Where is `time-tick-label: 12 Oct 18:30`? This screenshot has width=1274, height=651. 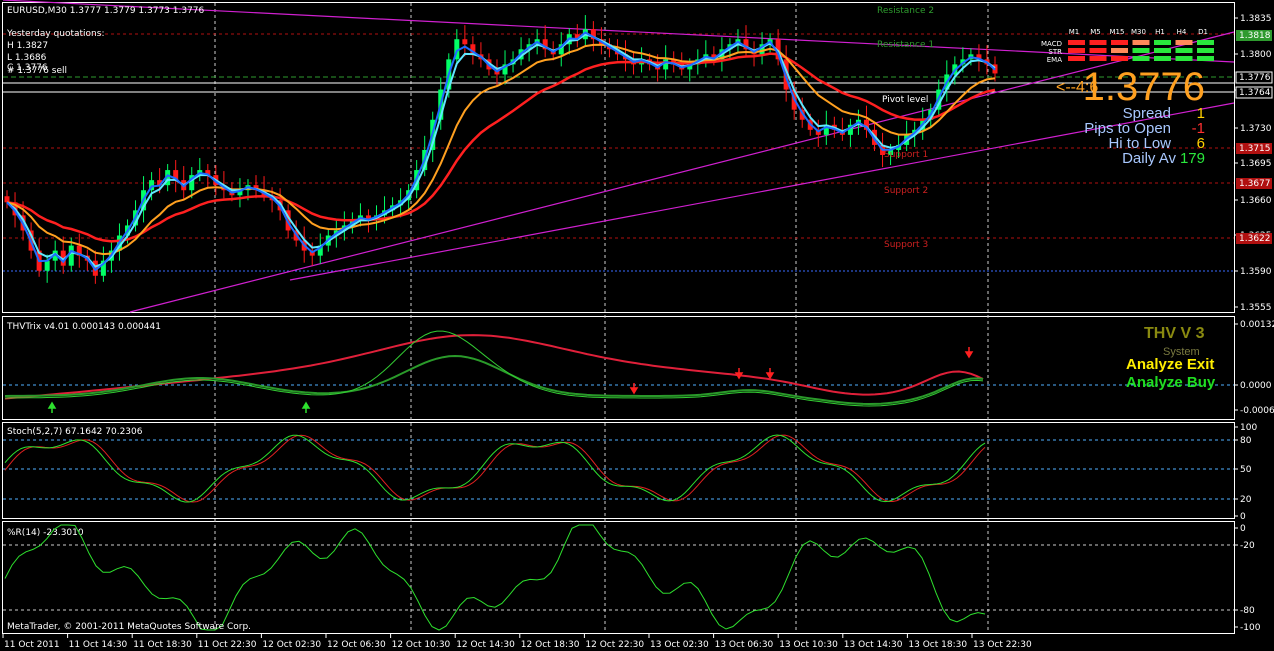
time-tick-label: 12 Oct 18:30 is located at coordinates (550, 645).